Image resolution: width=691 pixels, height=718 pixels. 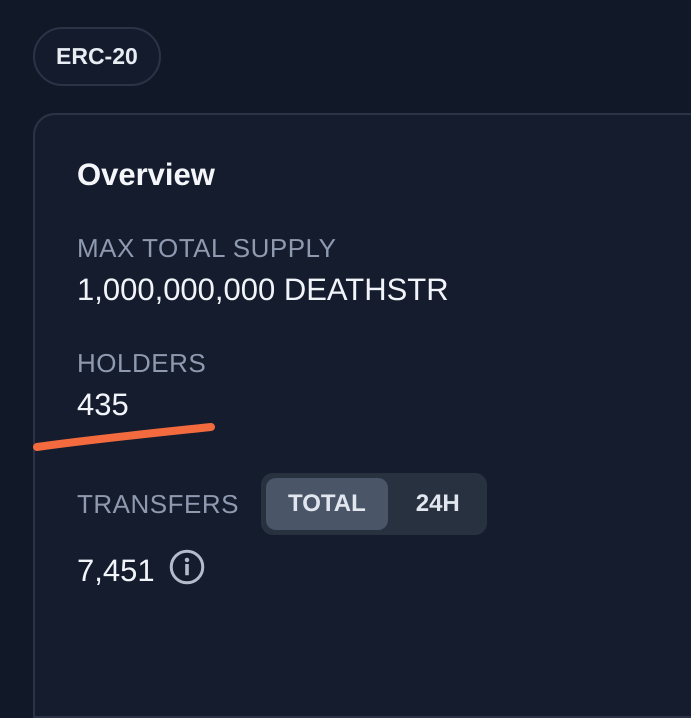 I want to click on field-value: 435, so click(x=103, y=405).